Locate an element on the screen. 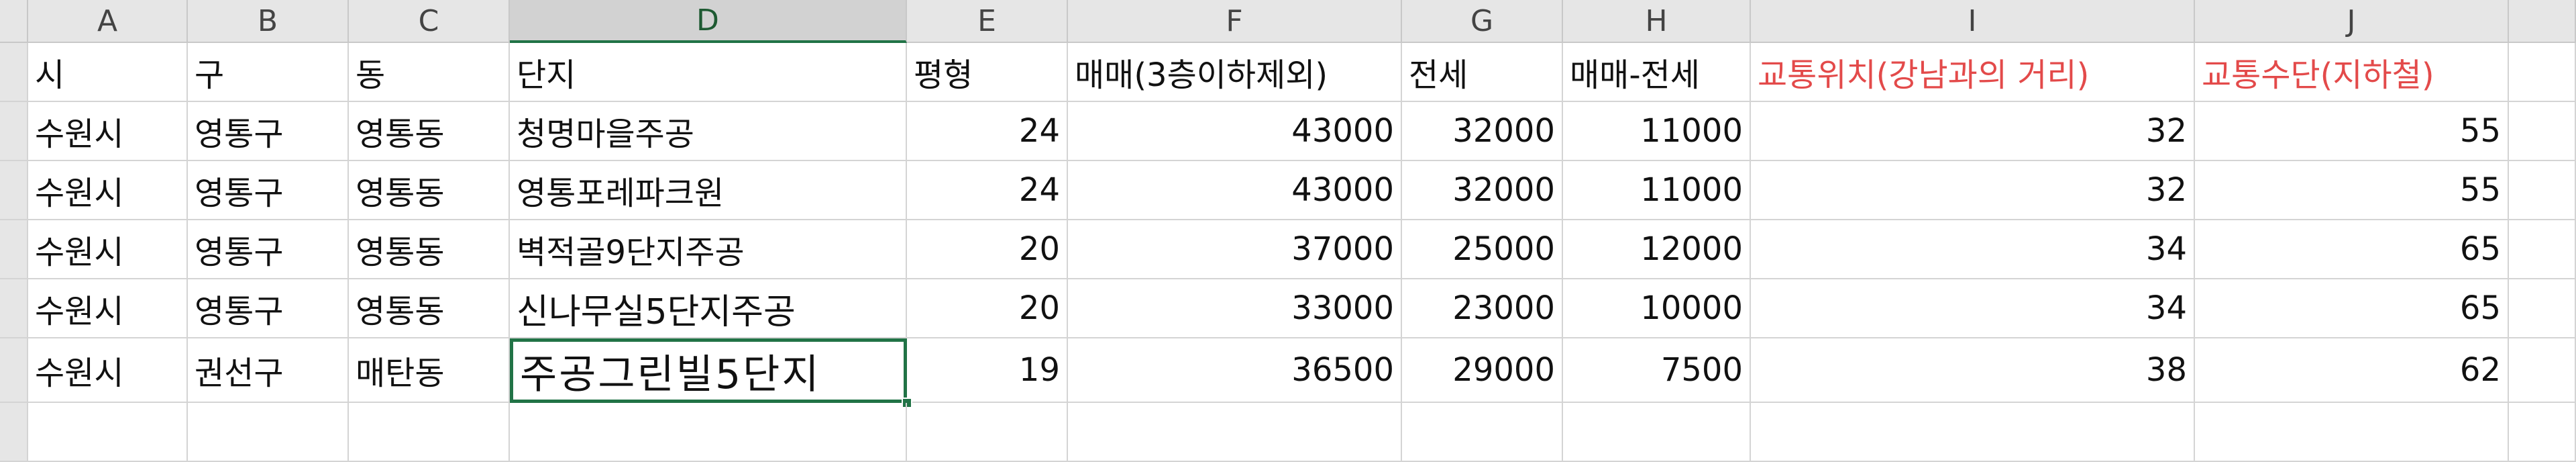 This screenshot has height=462, width=2576. data-cell: 12000 is located at coordinates (1657, 249).